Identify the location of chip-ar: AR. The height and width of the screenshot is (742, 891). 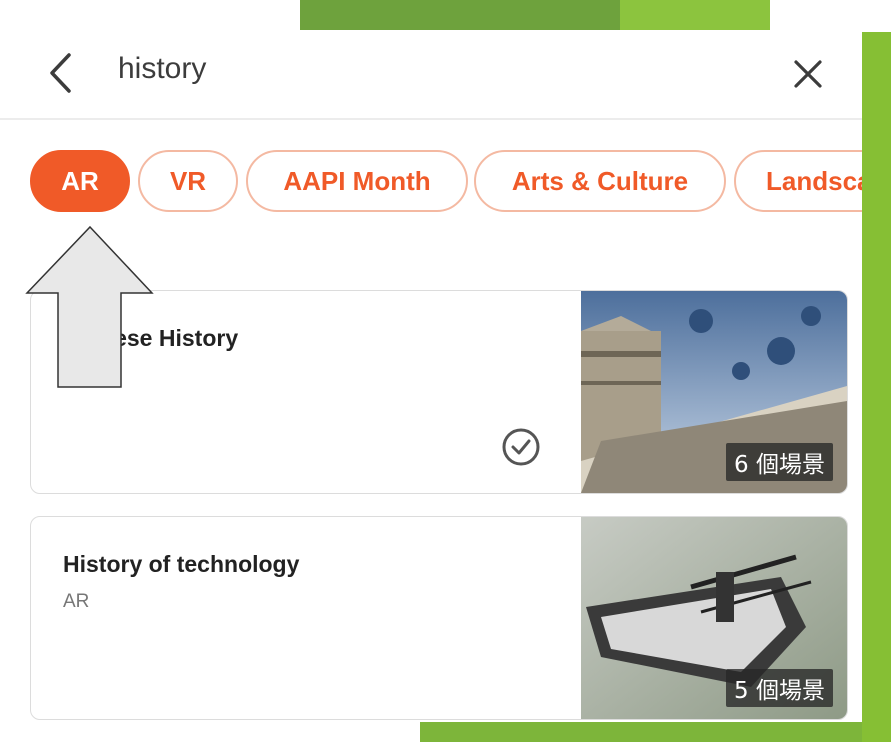
(80, 181).